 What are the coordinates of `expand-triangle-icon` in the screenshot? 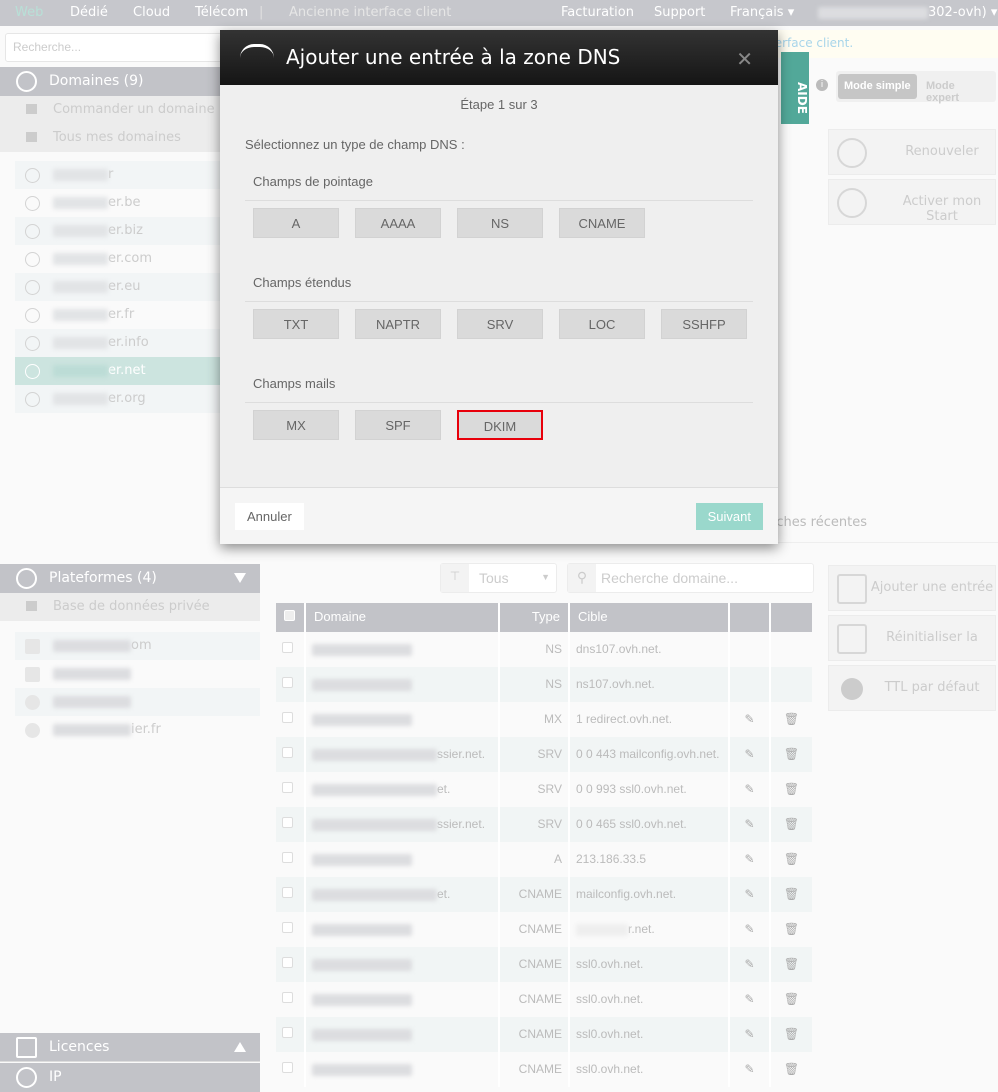 It's located at (240, 1047).